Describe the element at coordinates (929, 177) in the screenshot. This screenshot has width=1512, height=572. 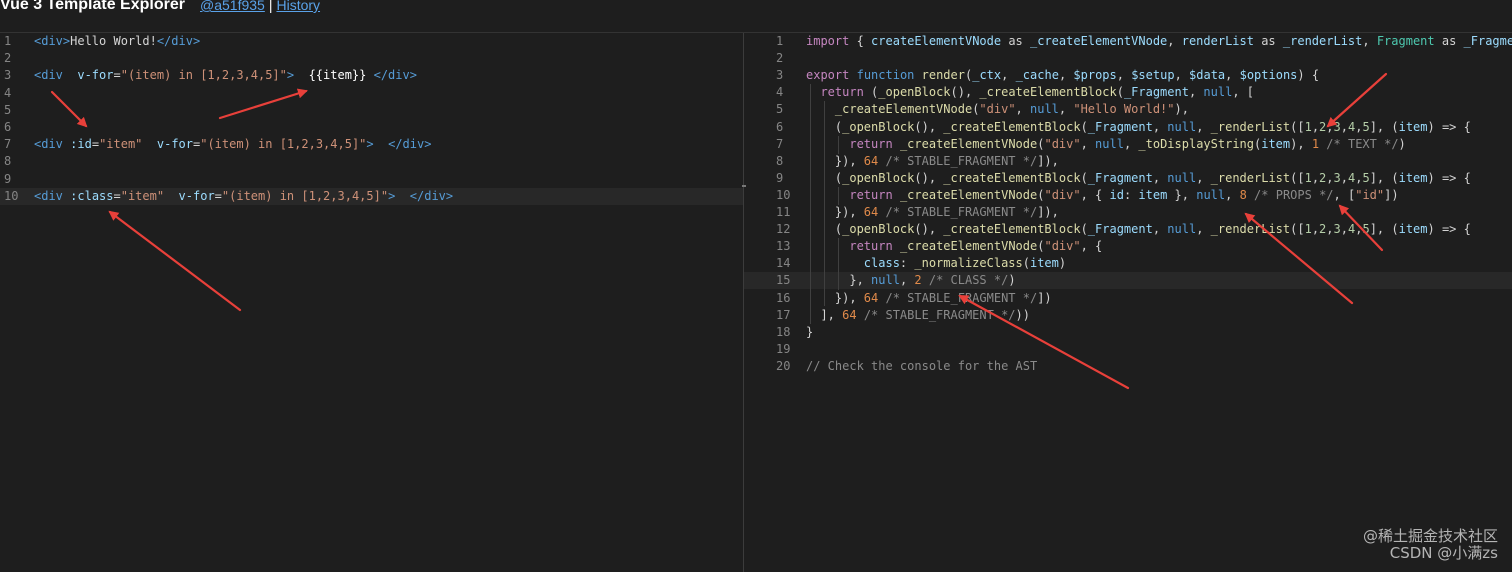
I see `code-token: (),` at that location.